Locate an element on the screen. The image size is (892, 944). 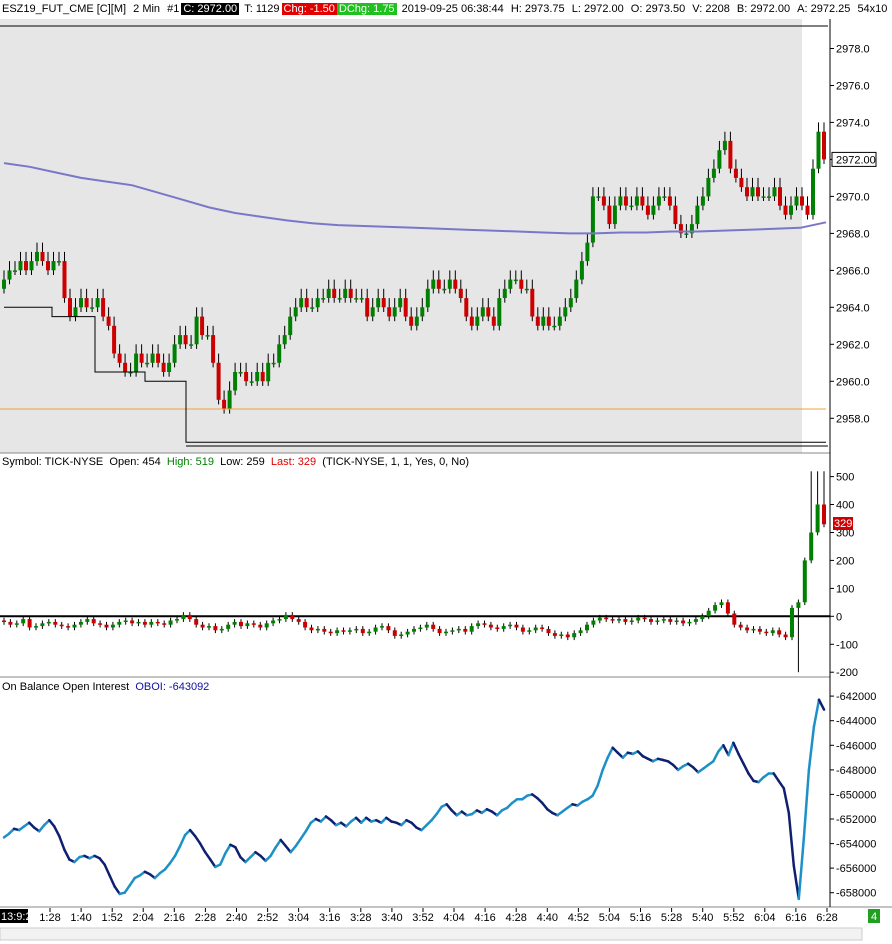
price-axis-label: 2978.0 is located at coordinates (853, 50).